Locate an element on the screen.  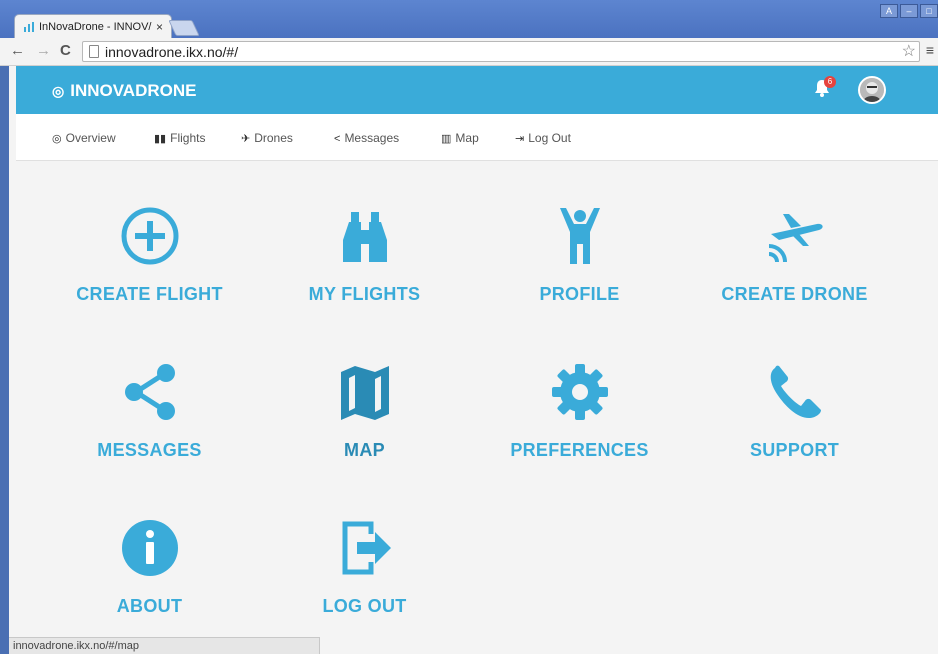
notification-badge: 6 is located at coordinates (830, 82).